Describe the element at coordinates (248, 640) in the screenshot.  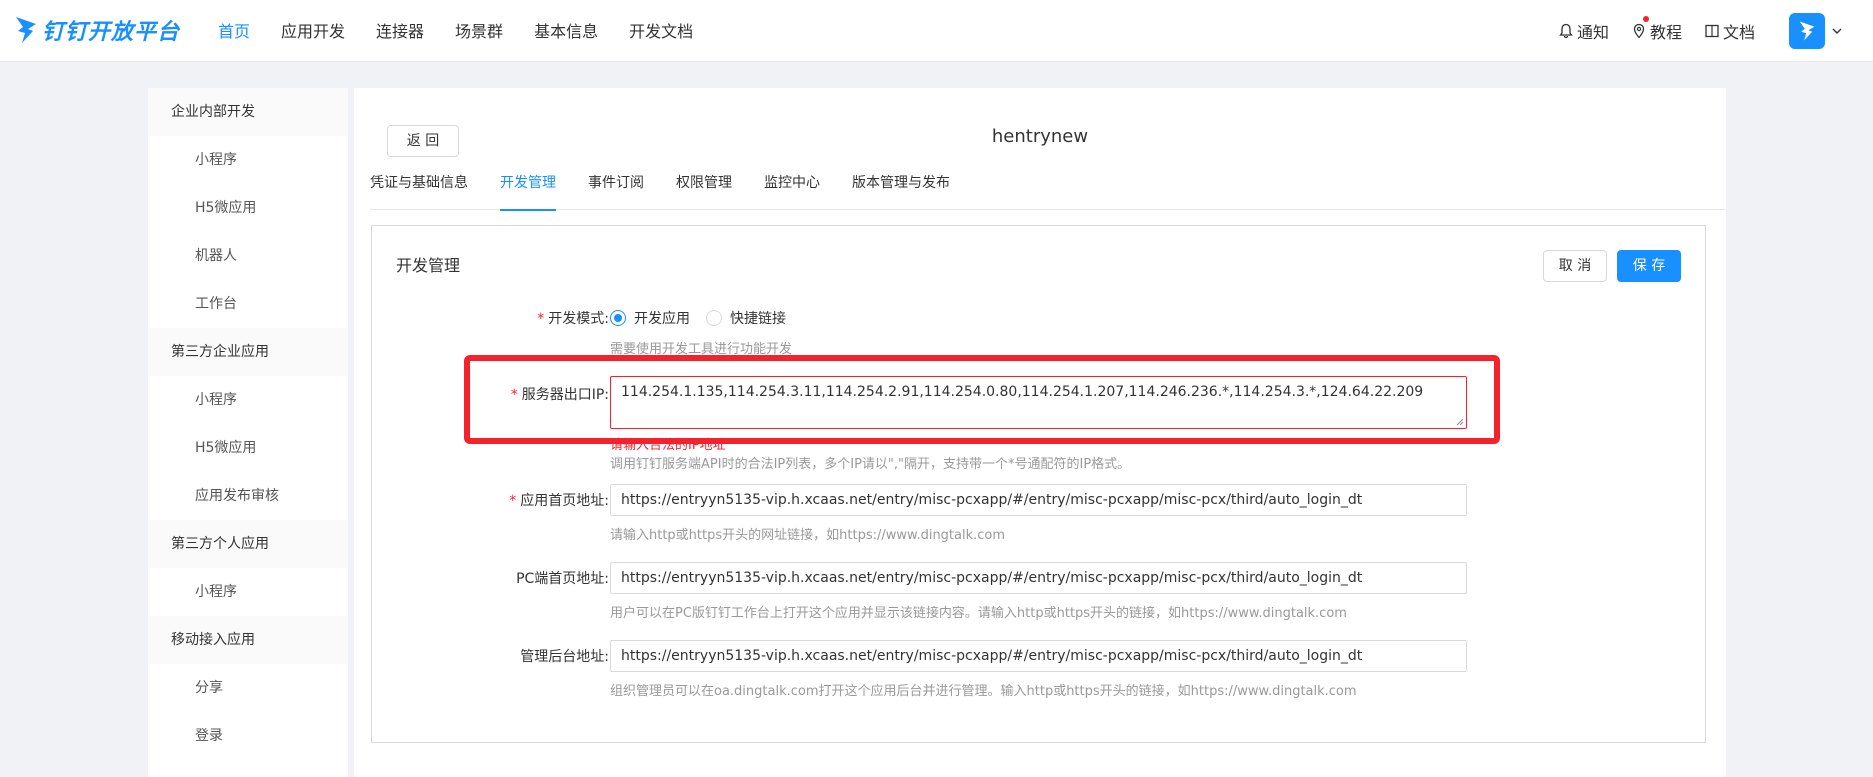
I see `sidebar-group-mobile-access: 移动接入应用` at that location.